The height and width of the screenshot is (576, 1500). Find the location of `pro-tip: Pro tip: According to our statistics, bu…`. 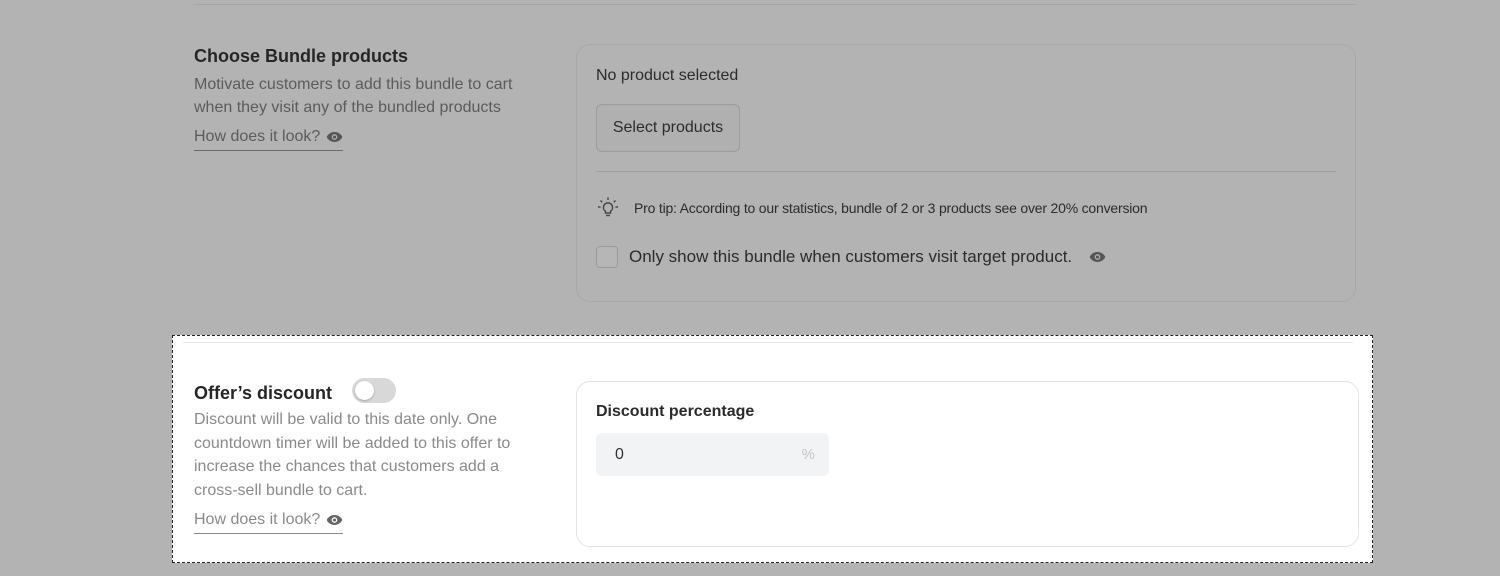

pro-tip: Pro tip: According to our statistics, bu… is located at coordinates (872, 208).